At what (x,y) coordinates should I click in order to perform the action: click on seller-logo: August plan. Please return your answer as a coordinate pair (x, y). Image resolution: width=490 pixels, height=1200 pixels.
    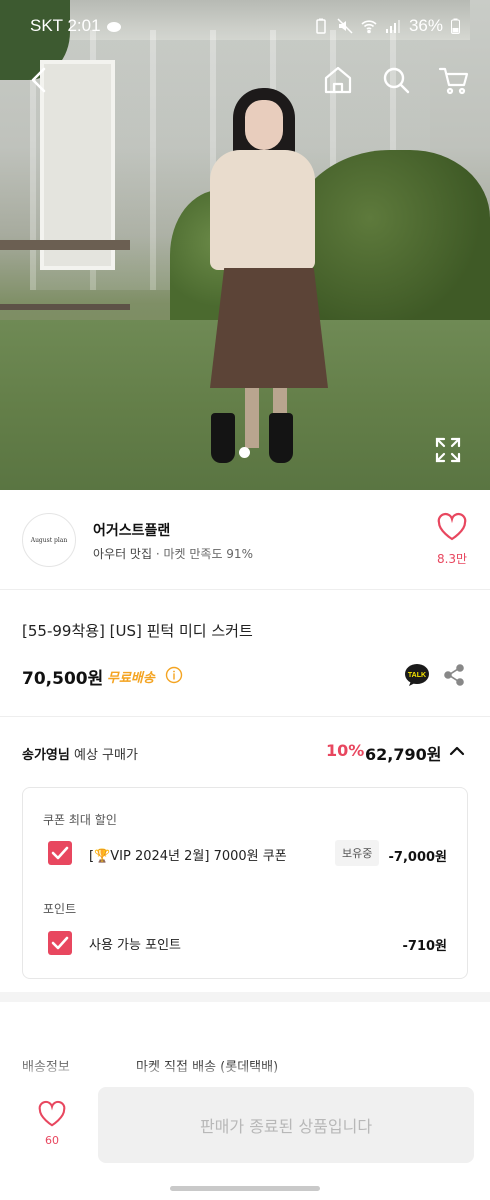
    Looking at the image, I should click on (49, 540).